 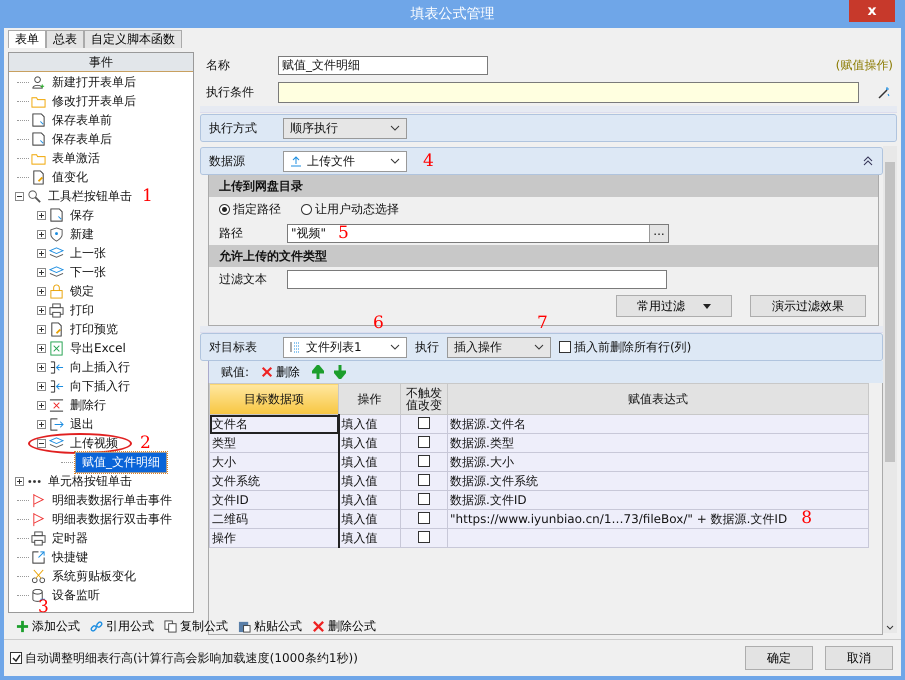 I want to click on tree-item: 赋值_文件明细, so click(x=121, y=462).